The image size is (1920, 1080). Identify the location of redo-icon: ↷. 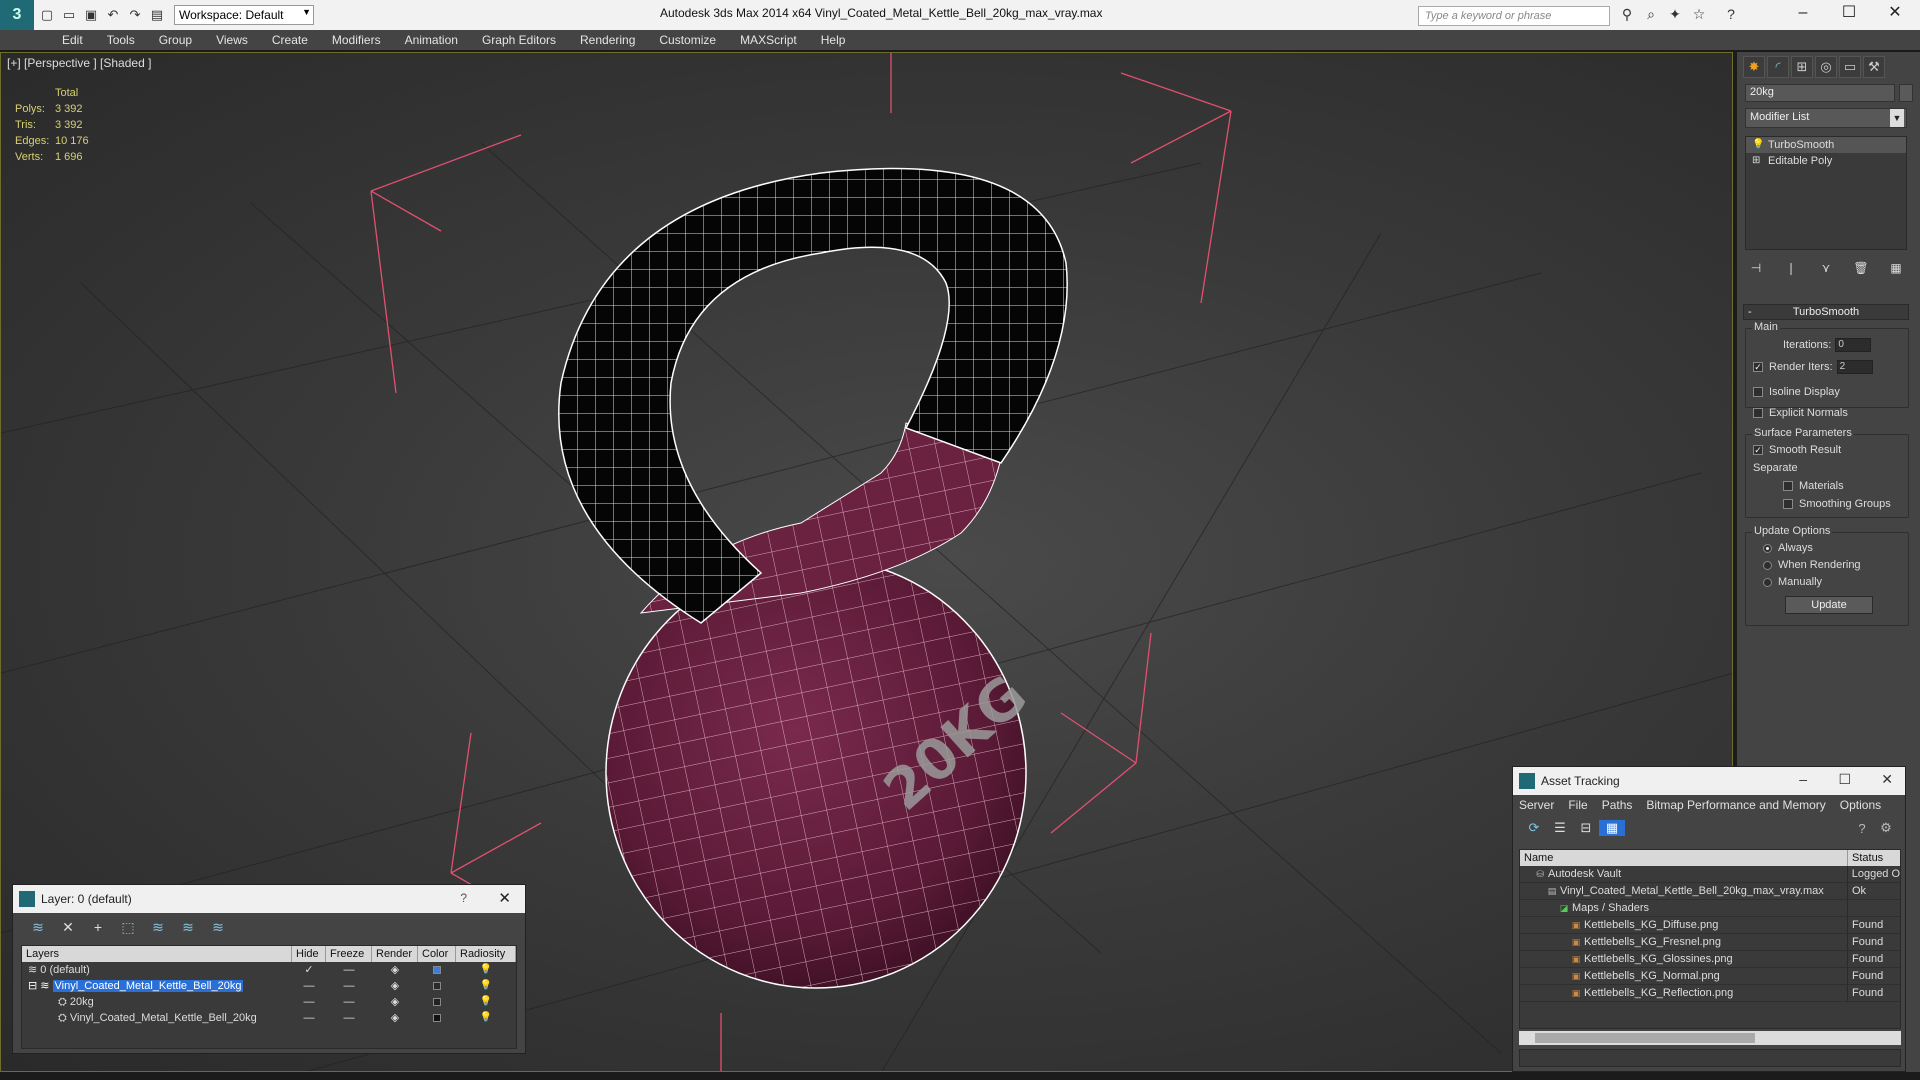
(135, 15).